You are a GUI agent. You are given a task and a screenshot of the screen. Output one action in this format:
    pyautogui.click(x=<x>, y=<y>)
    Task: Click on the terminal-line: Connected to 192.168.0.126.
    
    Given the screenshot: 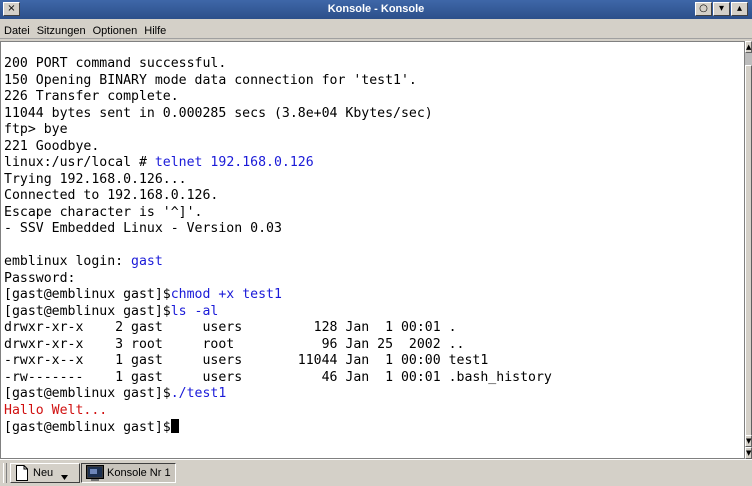 What is the action you would take?
    pyautogui.click(x=111, y=195)
    